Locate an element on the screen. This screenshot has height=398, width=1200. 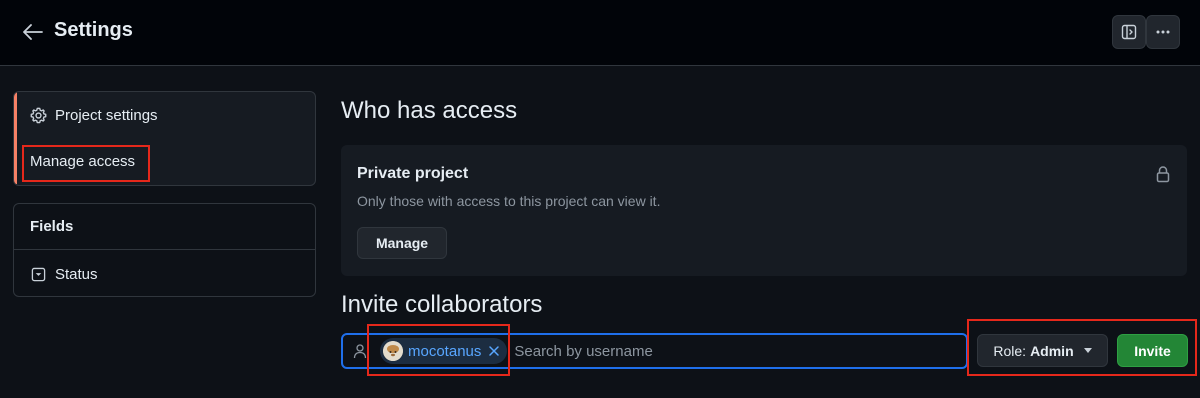
avatar is located at coordinates (393, 351).